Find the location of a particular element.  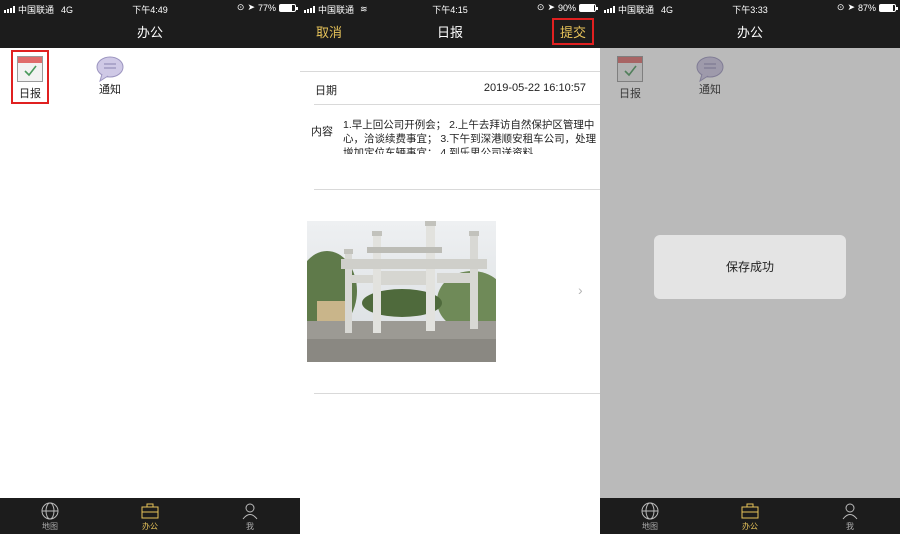

top-bar: 中国联通 ≋ 下午4:15 ⊙ ➤ 90% 取消 日报 提交 is located at coordinates (450, 24).